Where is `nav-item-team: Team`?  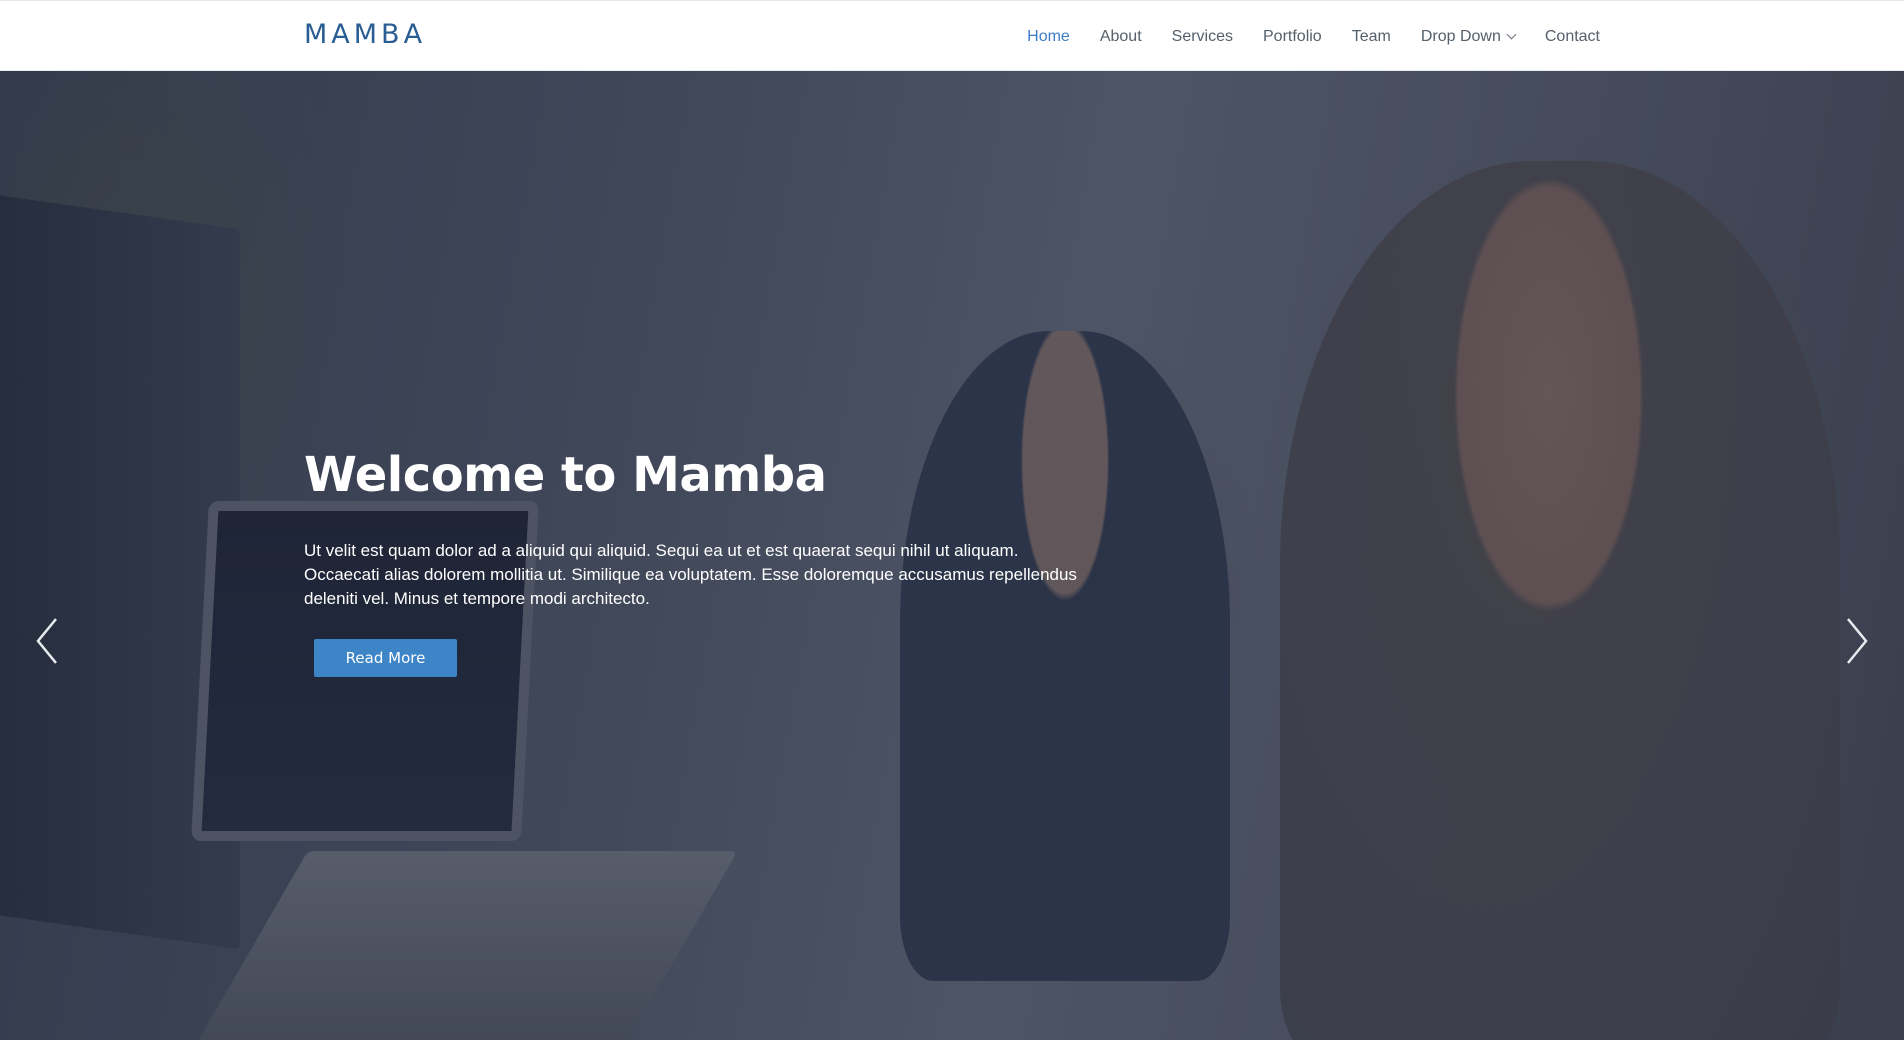
nav-item-team: Team is located at coordinates (1371, 37).